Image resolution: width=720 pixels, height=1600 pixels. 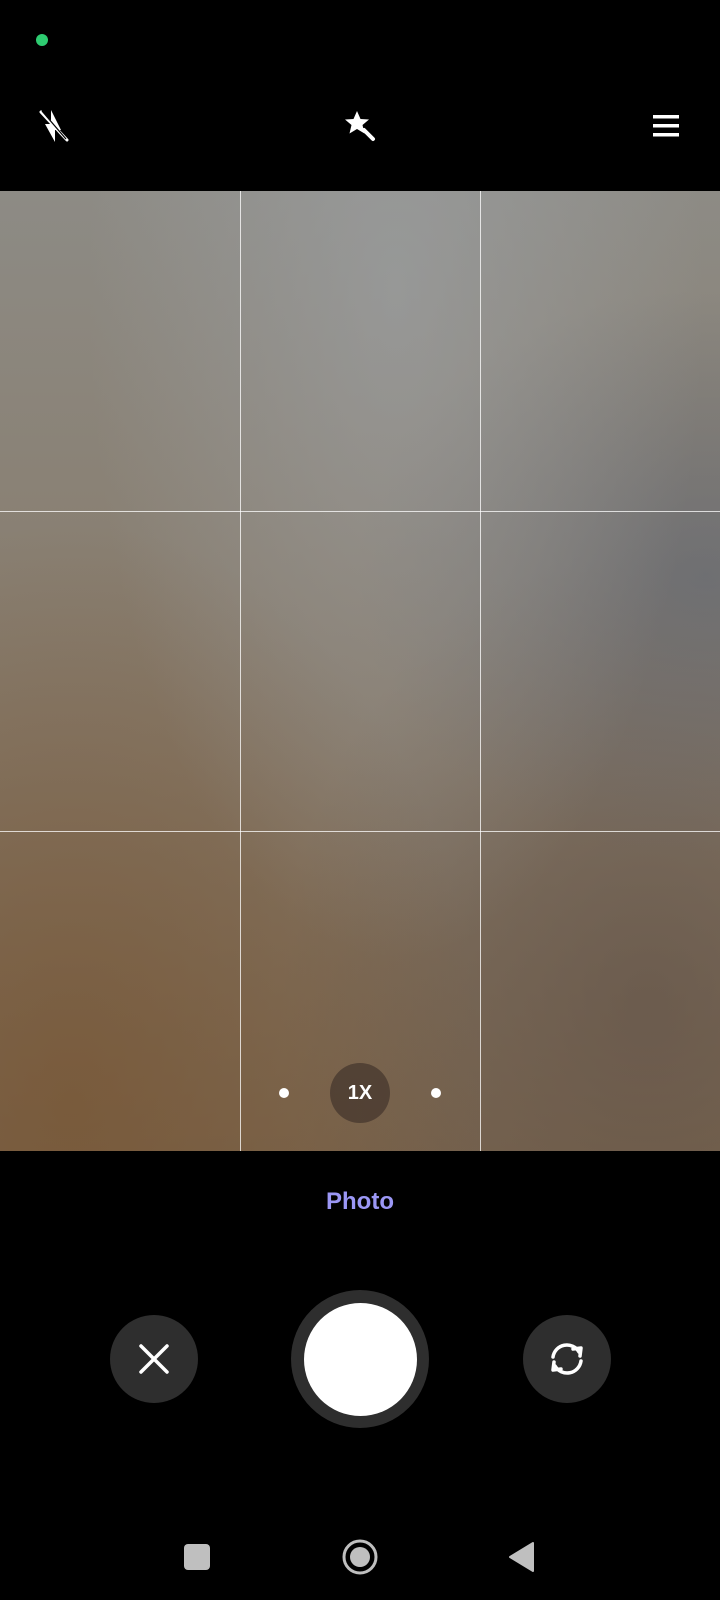 I want to click on recents-button, so click(x=197, y=1557).